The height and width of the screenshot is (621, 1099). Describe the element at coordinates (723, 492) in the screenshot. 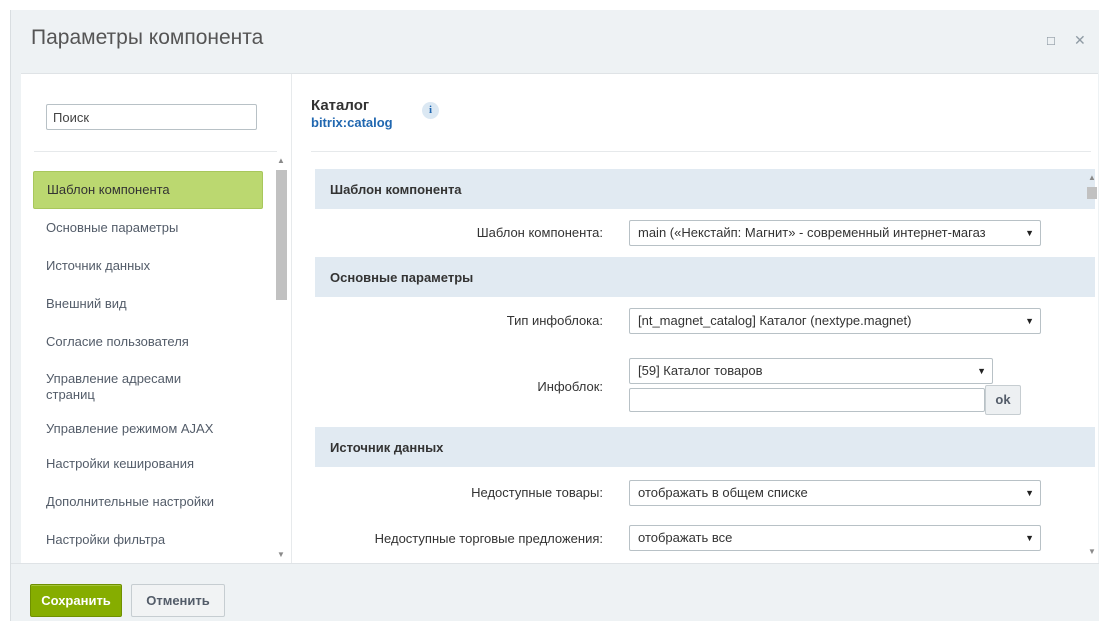

I see `select-value: отображать в общем списке` at that location.